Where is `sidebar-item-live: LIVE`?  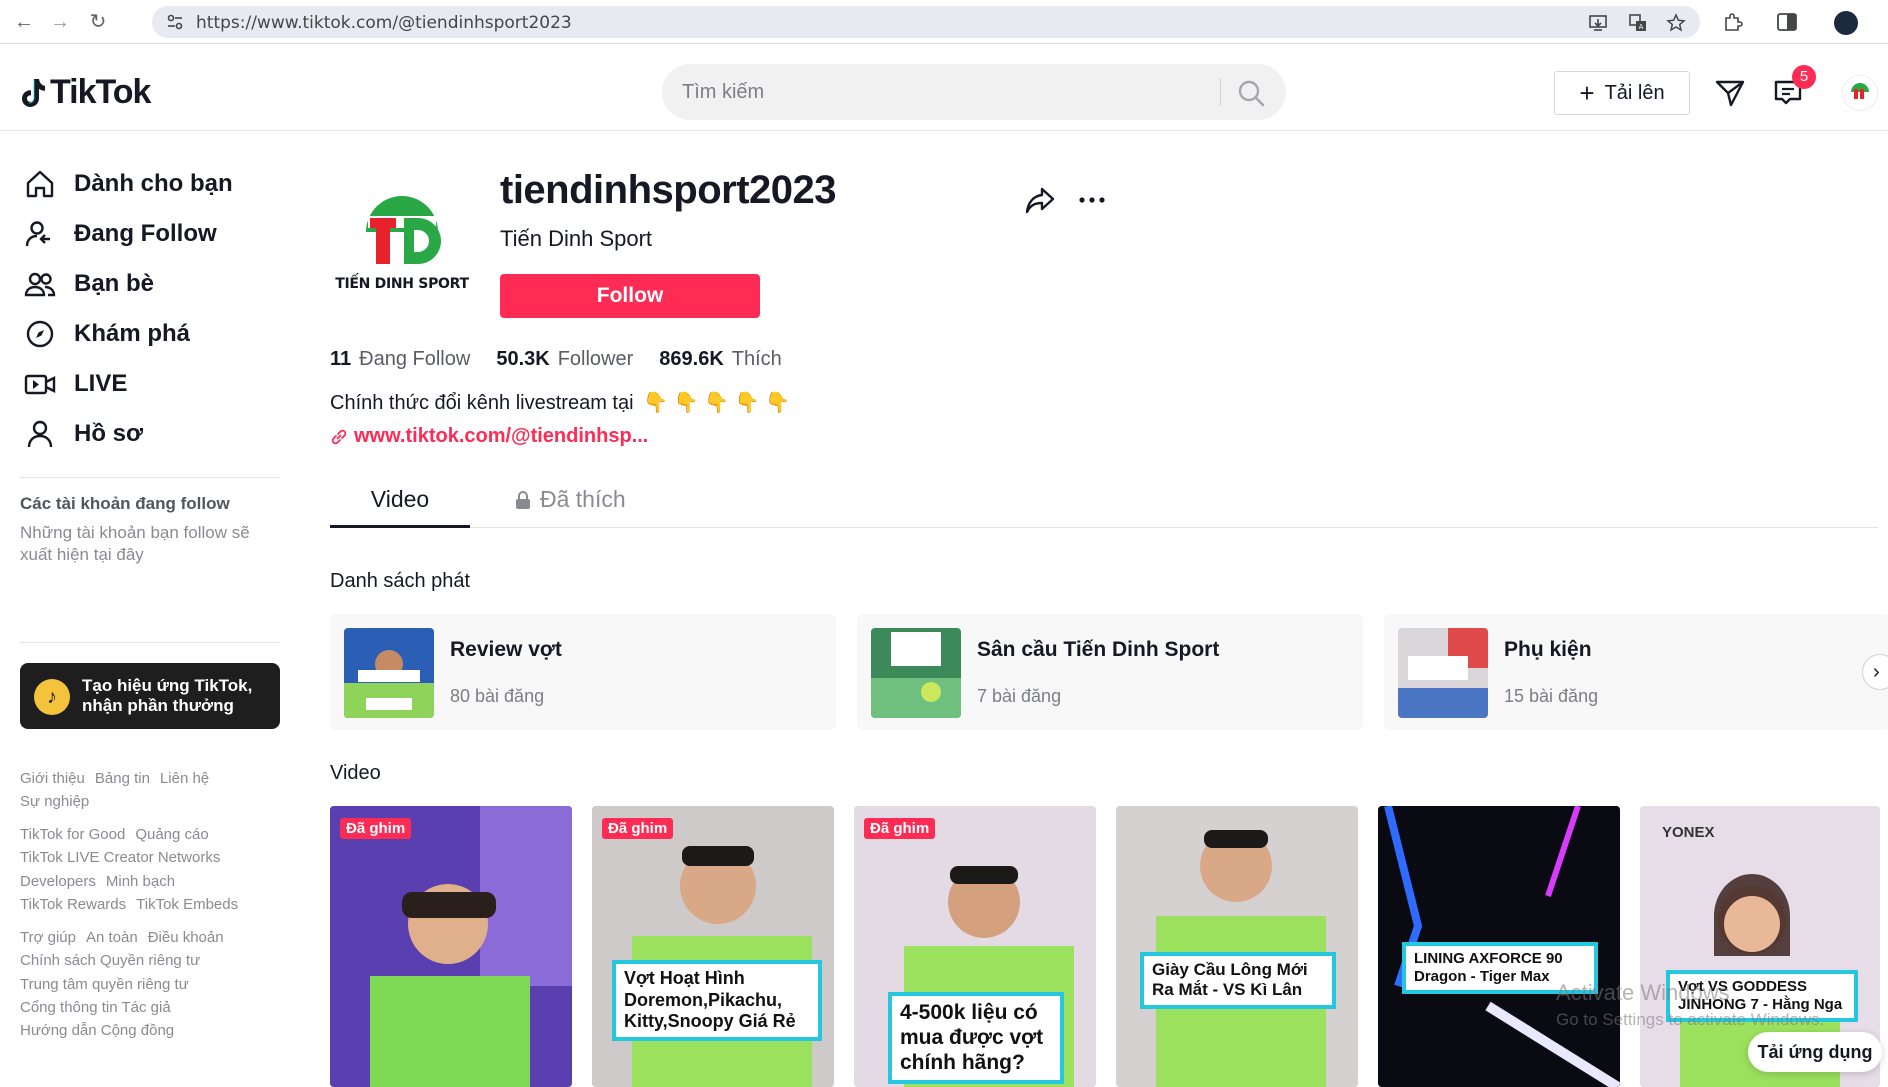 sidebar-item-live: LIVE is located at coordinates (75, 384).